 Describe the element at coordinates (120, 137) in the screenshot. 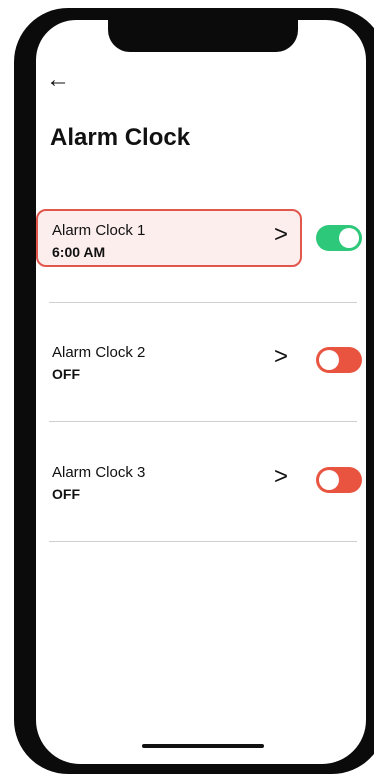

I see `page-title: Alarm Clock` at that location.